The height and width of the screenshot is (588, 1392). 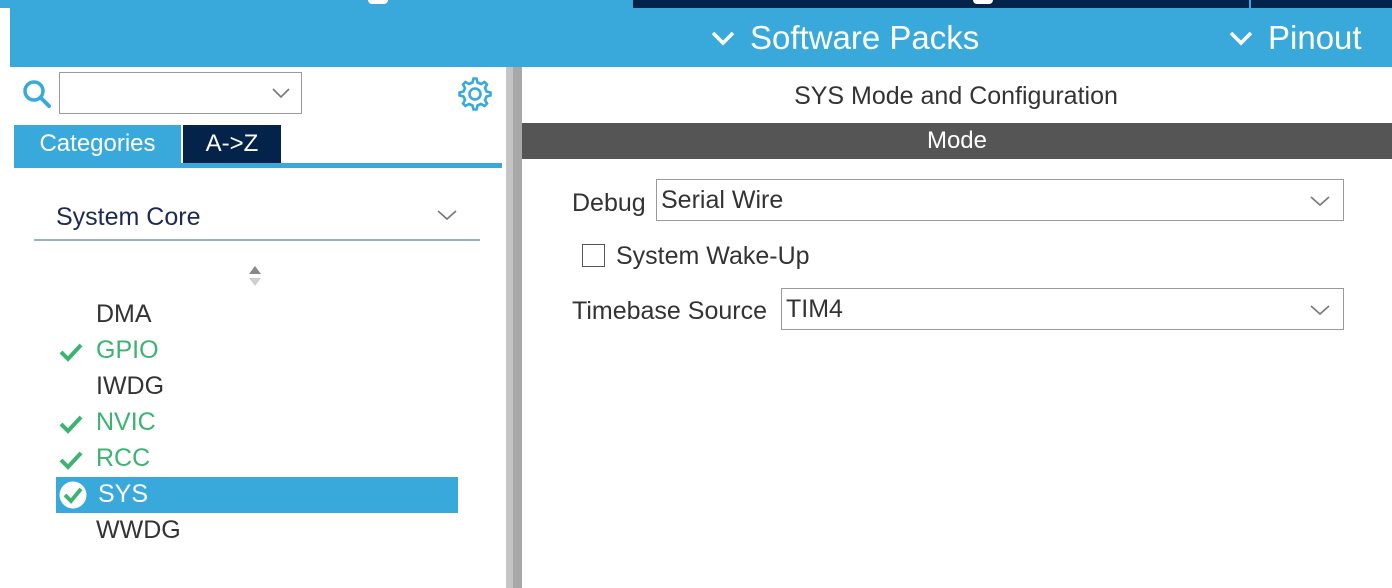 I want to click on section-header-mode: Mode, so click(x=957, y=141).